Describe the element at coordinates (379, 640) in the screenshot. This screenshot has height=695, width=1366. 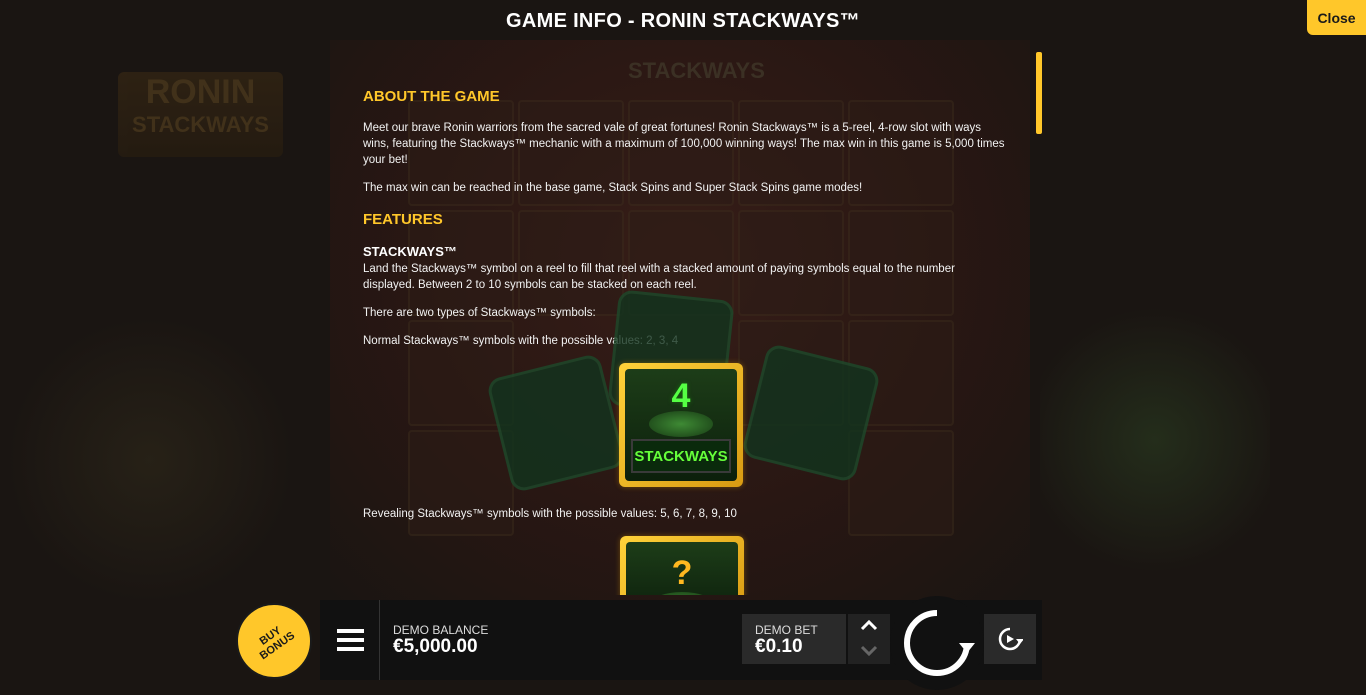
I see `divider` at that location.